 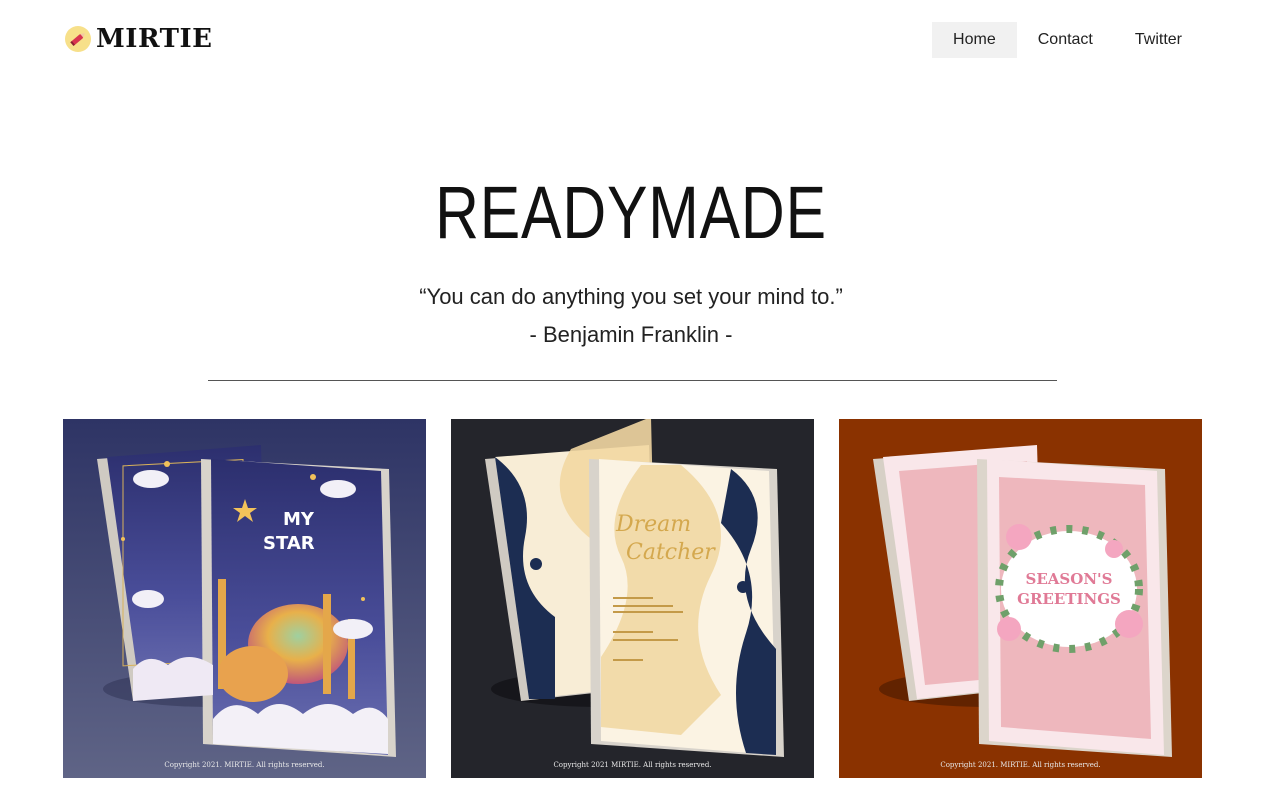 What do you see at coordinates (1158, 40) in the screenshot?
I see `nav-twitter-link: Twitter` at bounding box center [1158, 40].